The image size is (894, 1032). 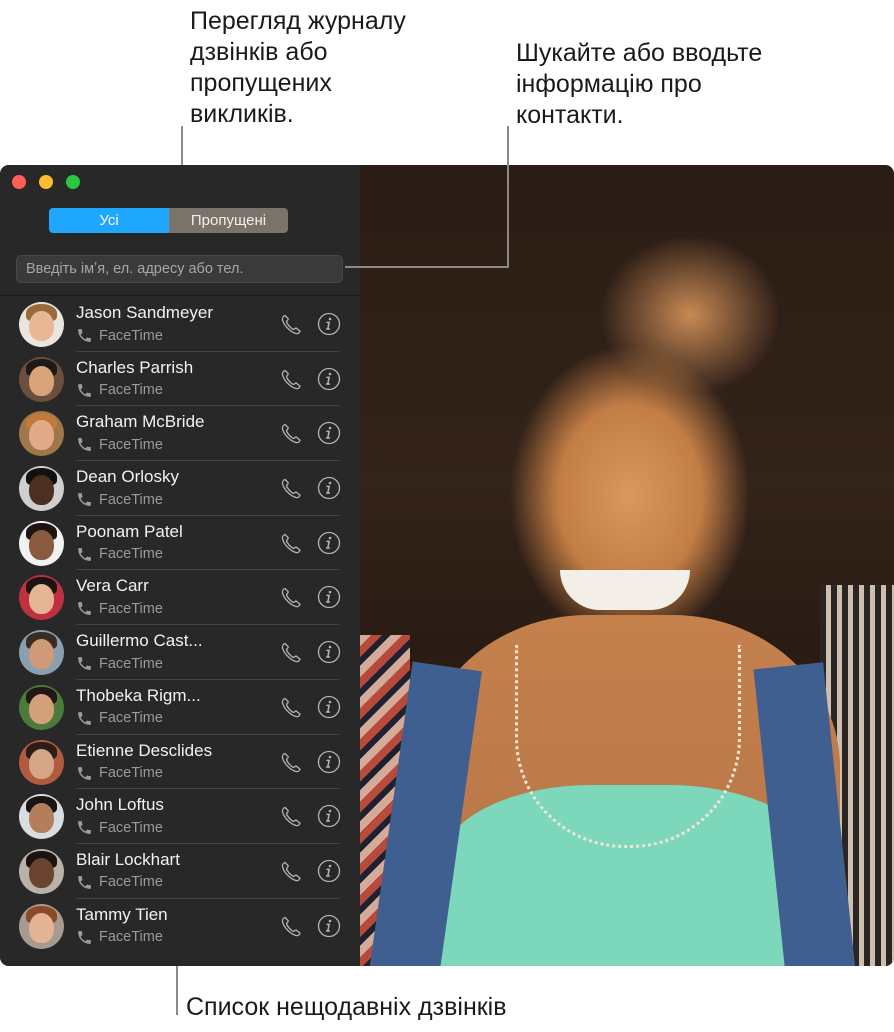 What do you see at coordinates (180, 652) in the screenshot?
I see `call-list-row: Guillermo Cast... FaceTime` at bounding box center [180, 652].